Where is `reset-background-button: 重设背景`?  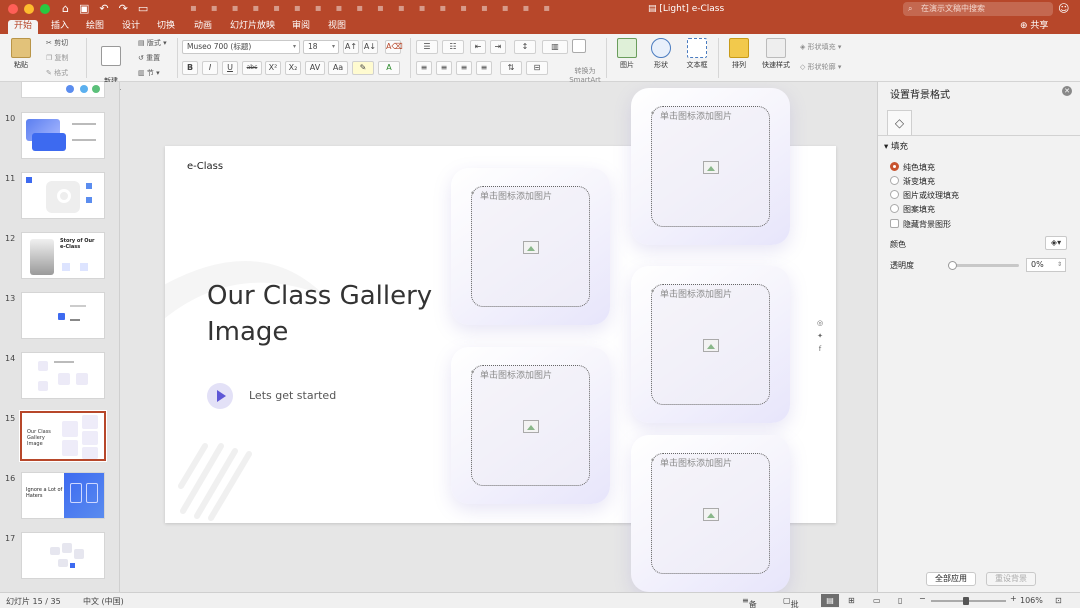
reset-background-button: 重设背景 is located at coordinates (1011, 579).